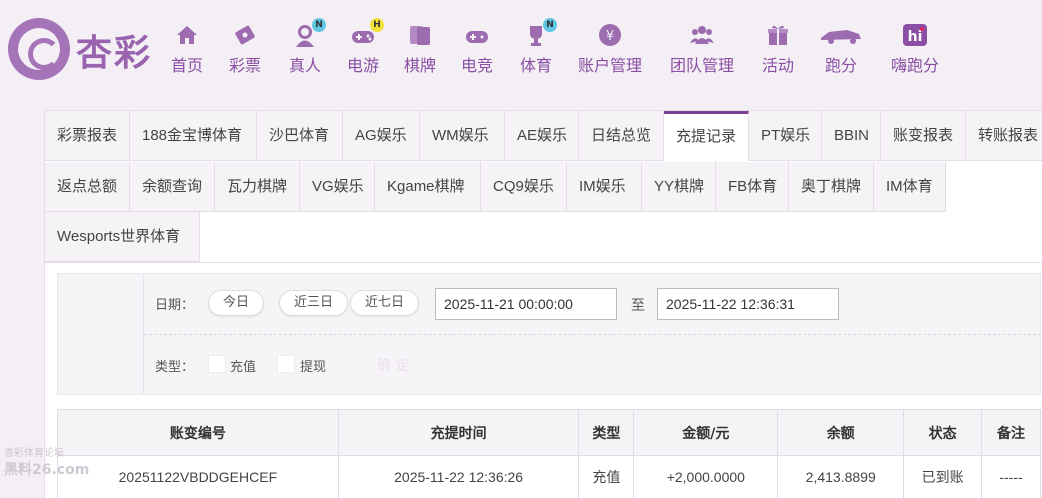 Image resolution: width=1042 pixels, height=498 pixels. I want to click on home-icon, so click(187, 35).